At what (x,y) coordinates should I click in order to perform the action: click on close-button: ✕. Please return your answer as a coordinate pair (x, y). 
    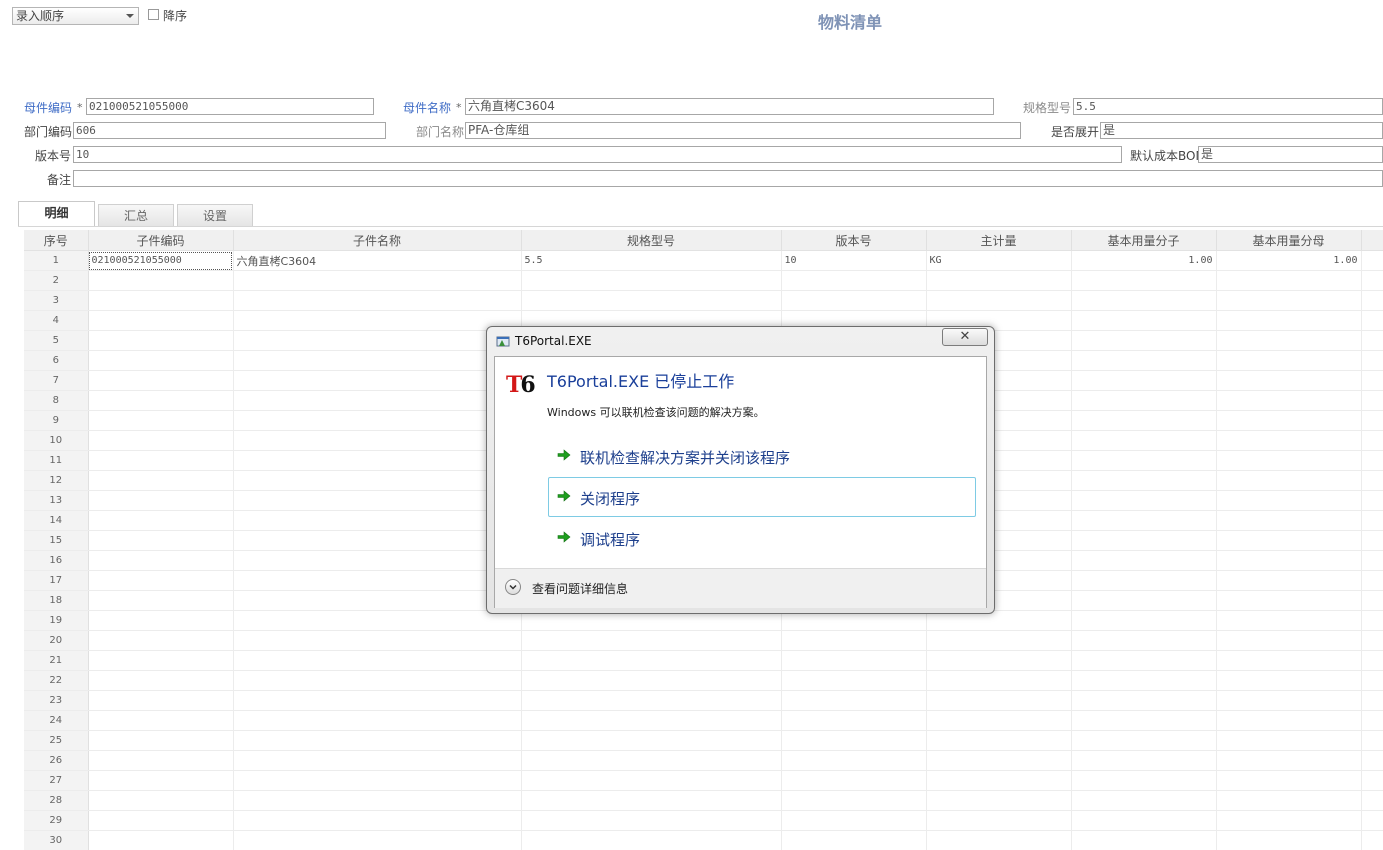
    Looking at the image, I should click on (965, 337).